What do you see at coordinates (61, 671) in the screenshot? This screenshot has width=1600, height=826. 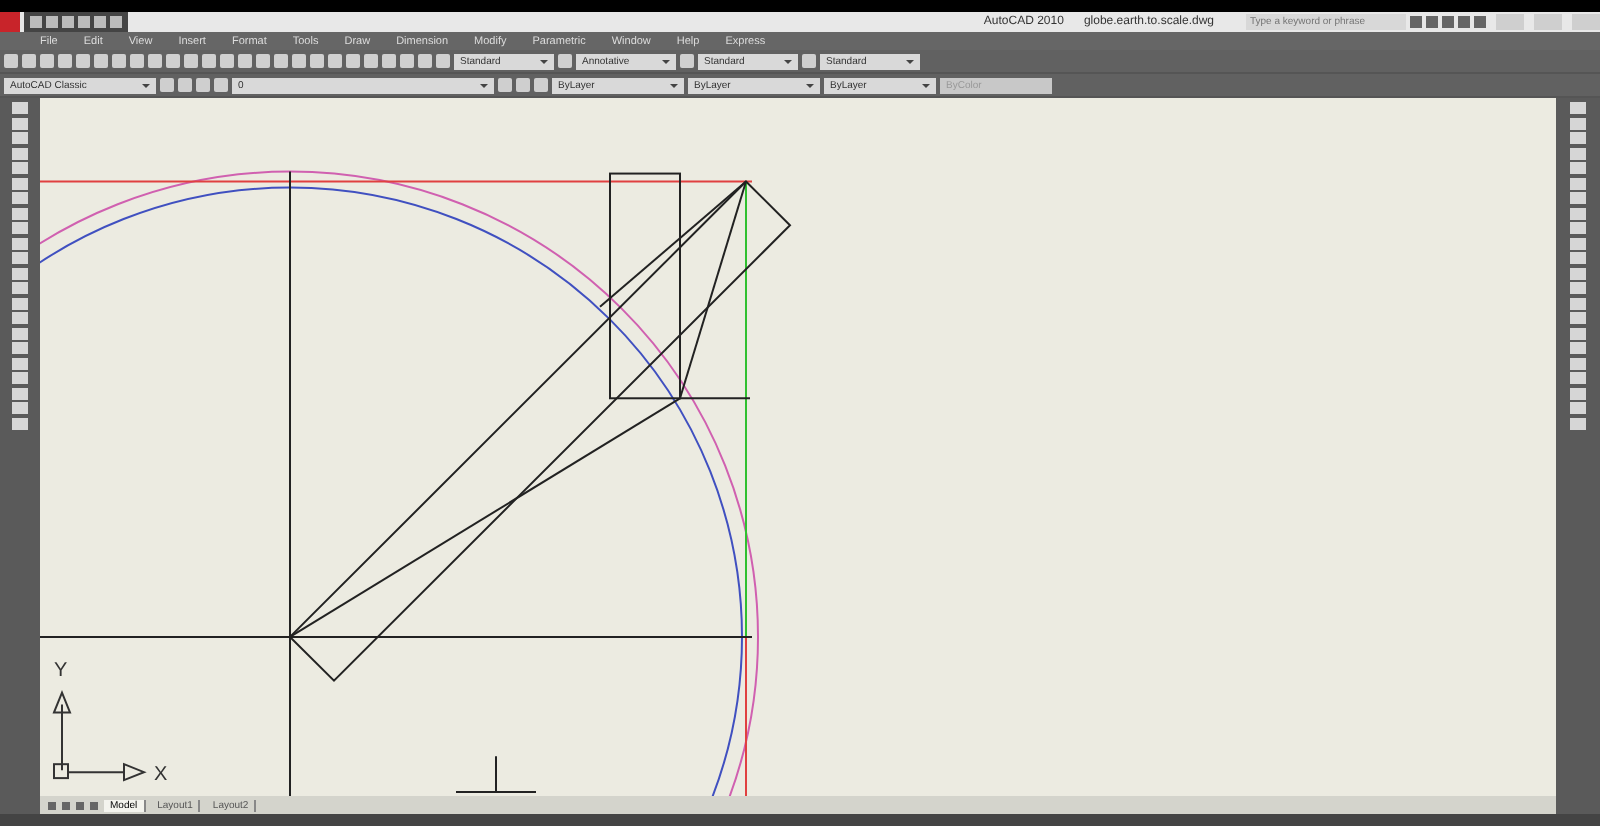 I see `y-axis-label: Y` at bounding box center [61, 671].